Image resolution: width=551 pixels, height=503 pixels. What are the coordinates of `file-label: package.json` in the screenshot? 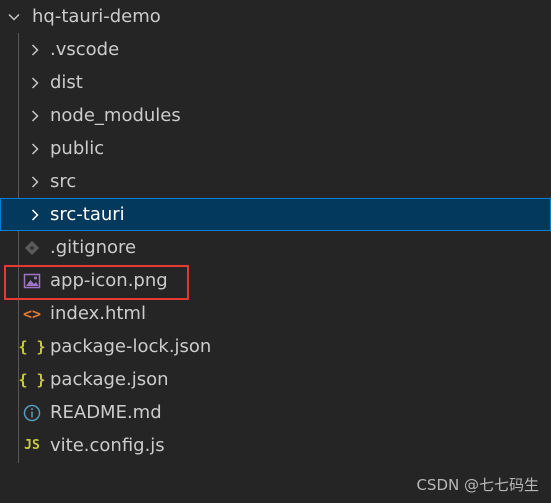 It's located at (109, 379).